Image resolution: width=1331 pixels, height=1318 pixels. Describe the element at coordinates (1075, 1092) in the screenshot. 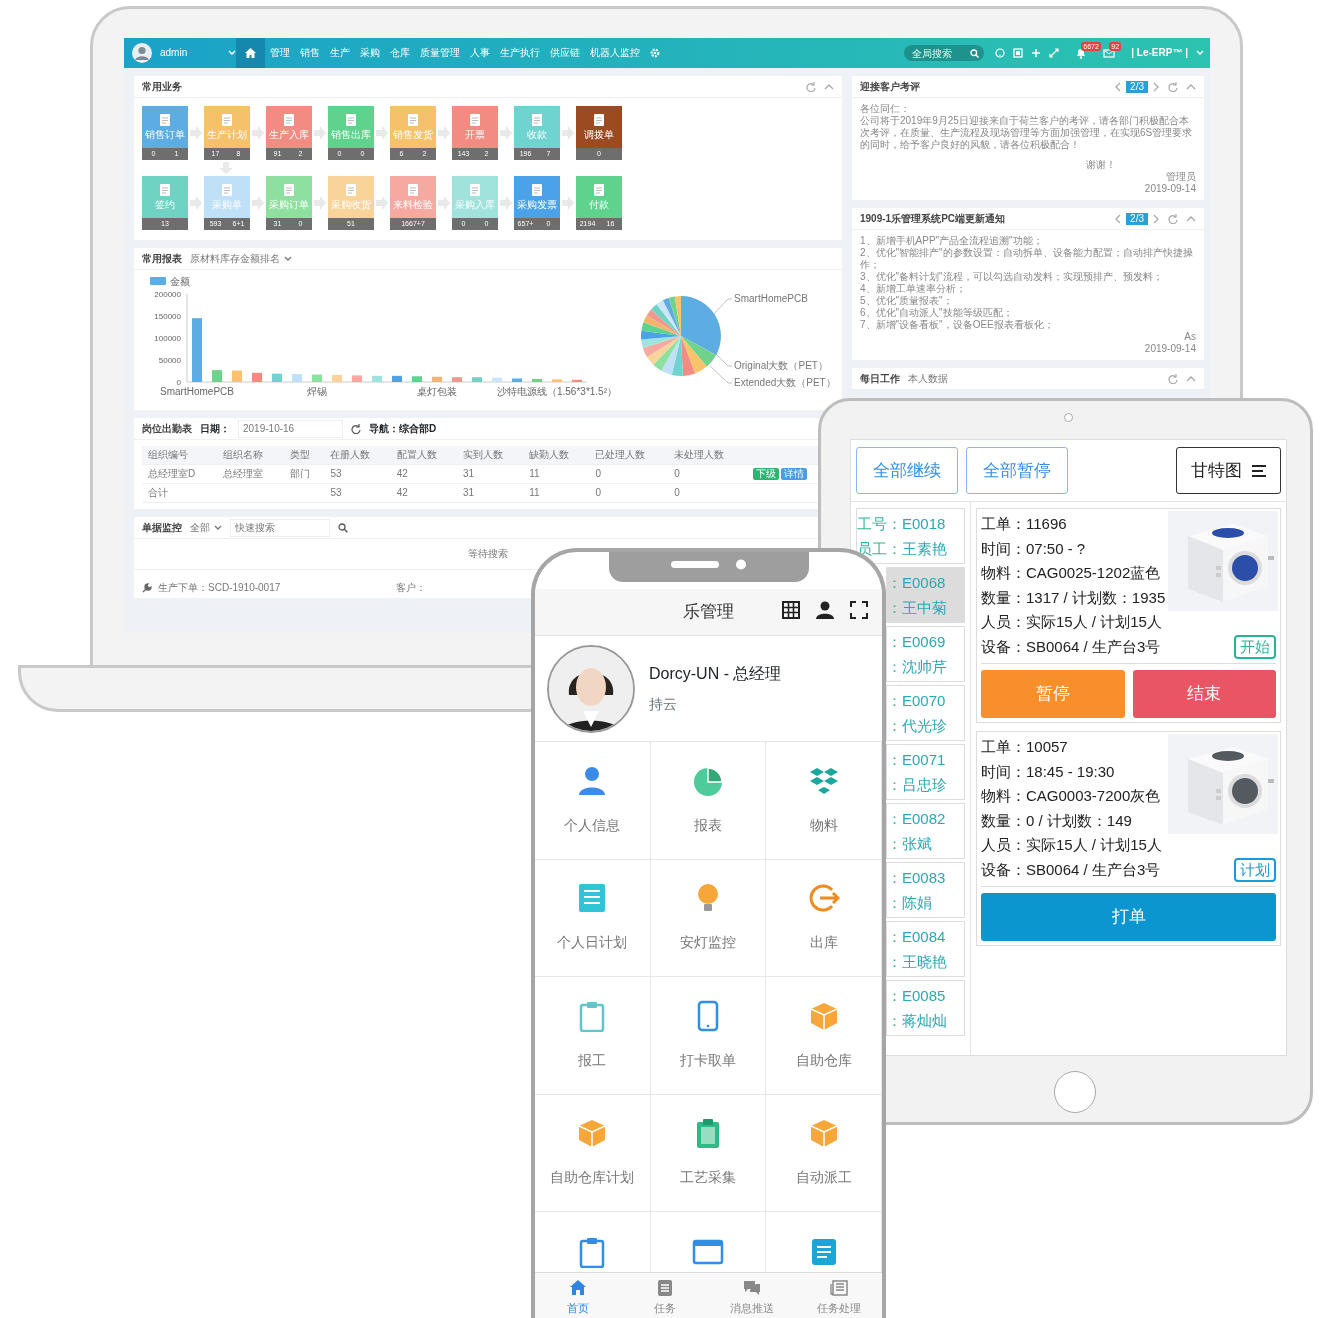

I see `home-button` at that location.